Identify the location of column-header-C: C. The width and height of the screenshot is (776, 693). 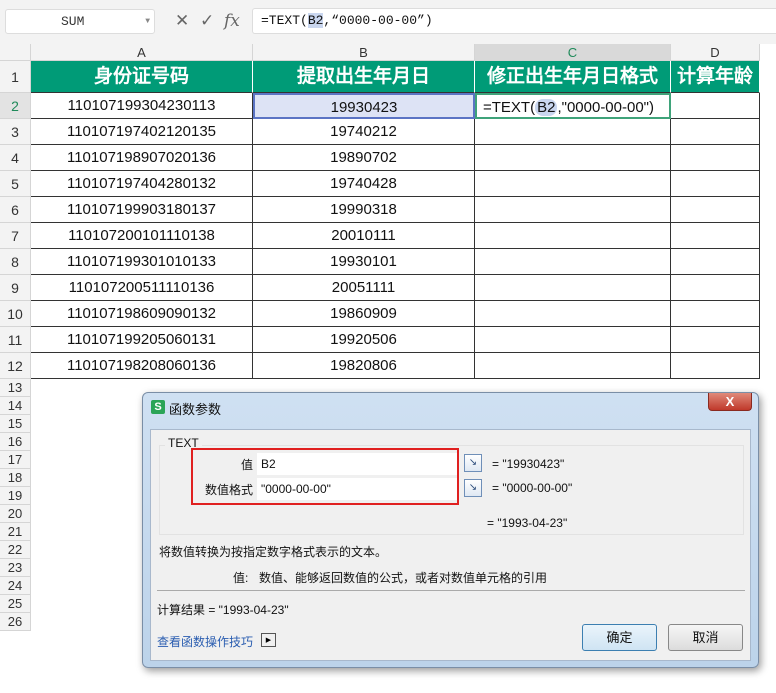
(573, 52).